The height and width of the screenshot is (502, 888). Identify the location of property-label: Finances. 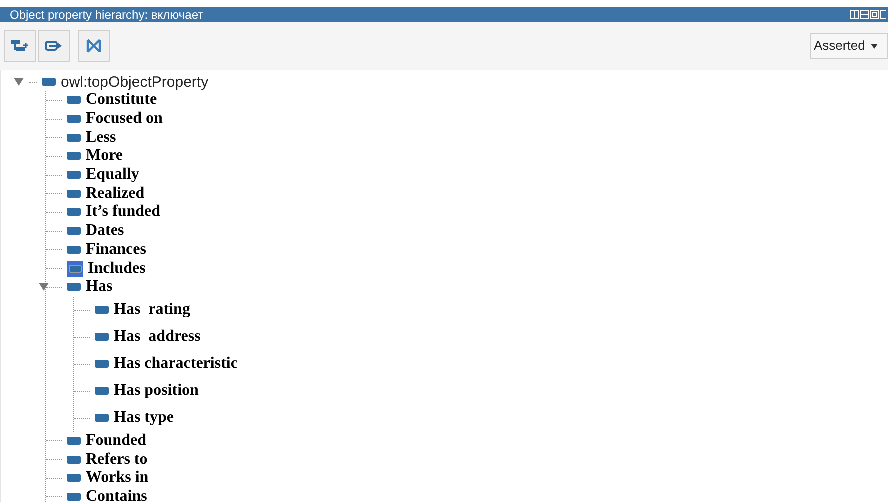
(116, 250).